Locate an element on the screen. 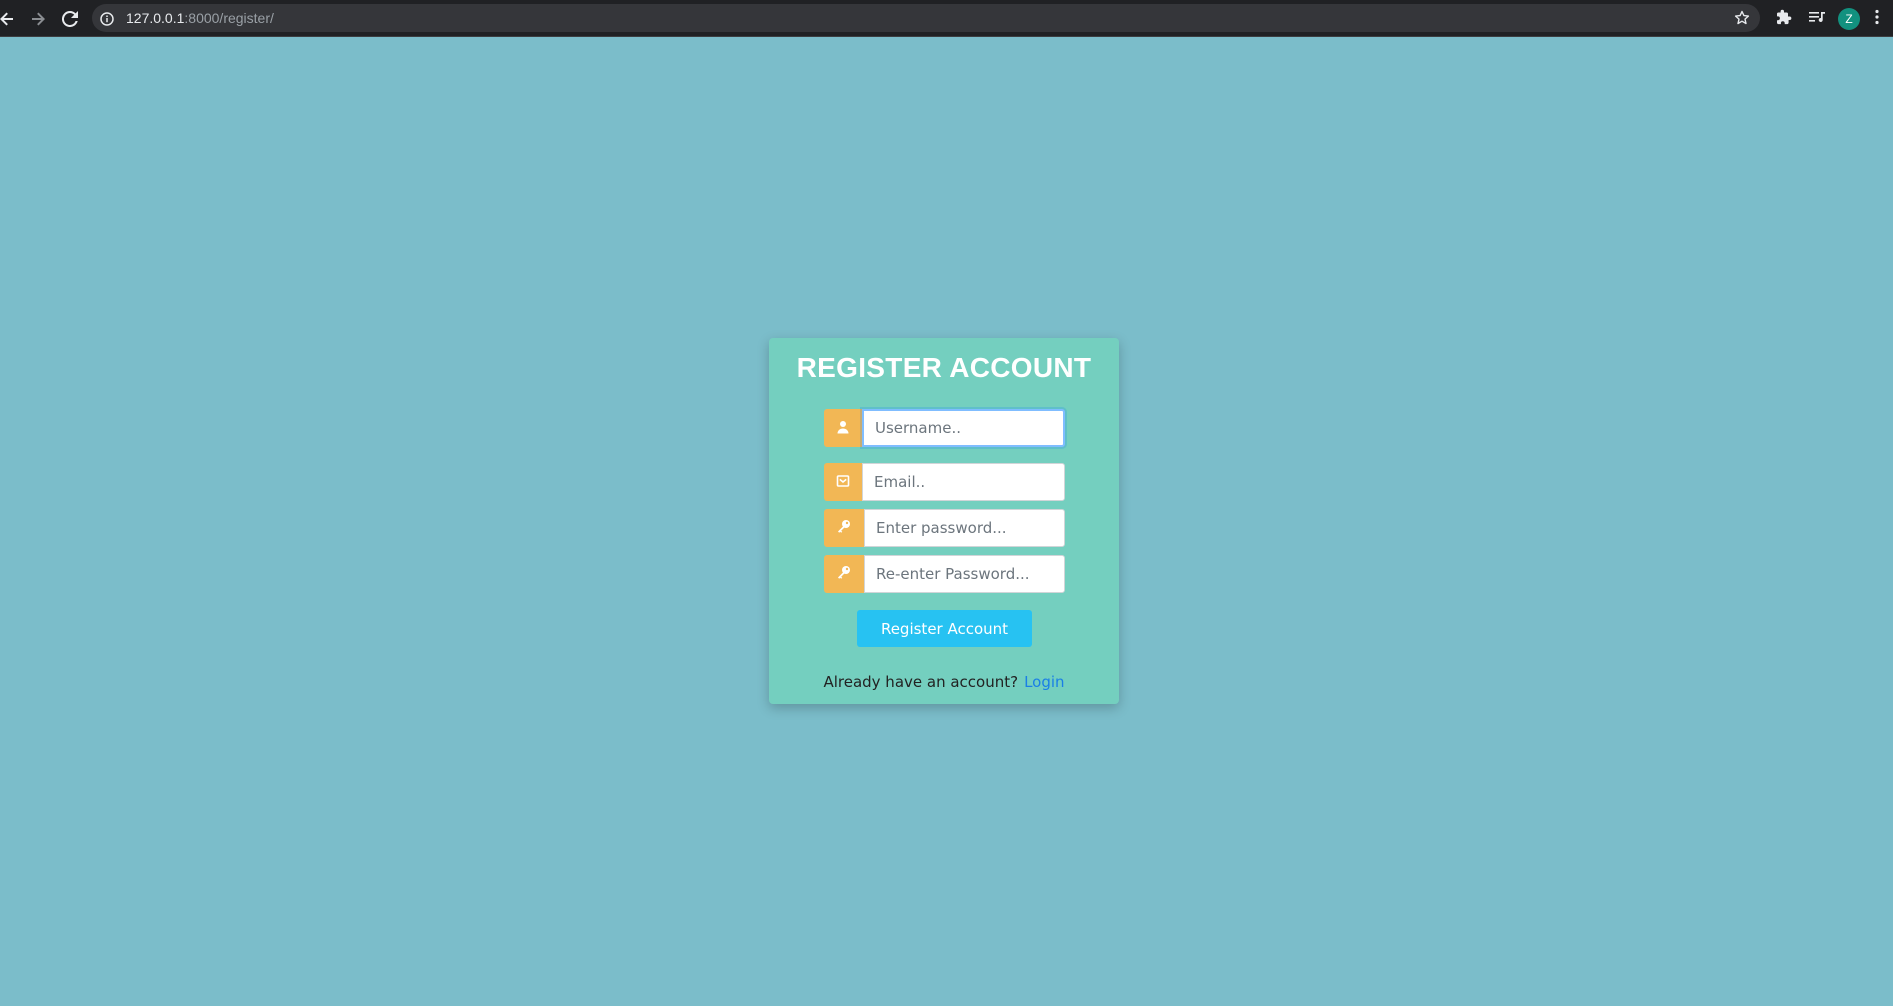 Image resolution: width=1893 pixels, height=1006 pixels. login-link: Login is located at coordinates (1044, 682).